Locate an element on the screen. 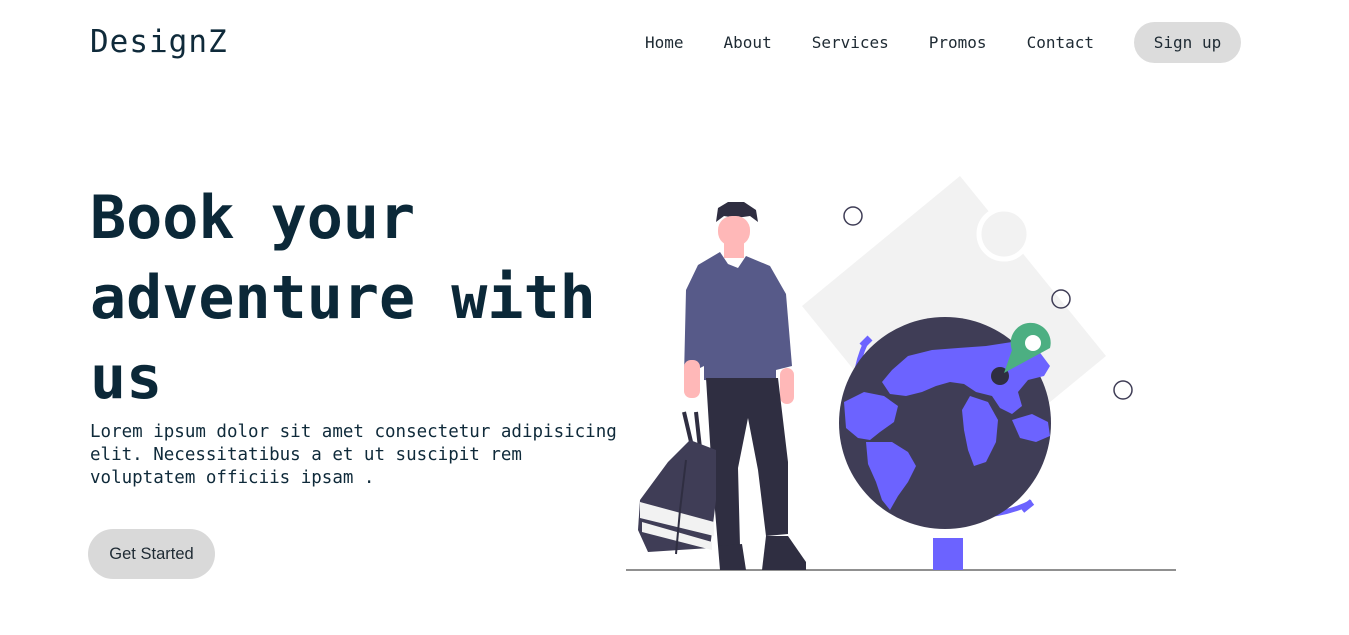 The width and height of the screenshot is (1349, 635). nav-link-services: Services is located at coordinates (850, 42).